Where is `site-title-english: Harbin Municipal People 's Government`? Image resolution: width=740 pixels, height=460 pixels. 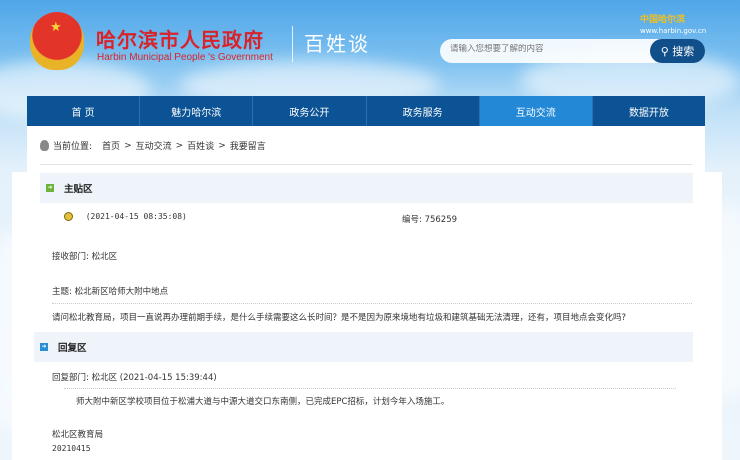 site-title-english: Harbin Municipal People 's Government is located at coordinates (185, 57).